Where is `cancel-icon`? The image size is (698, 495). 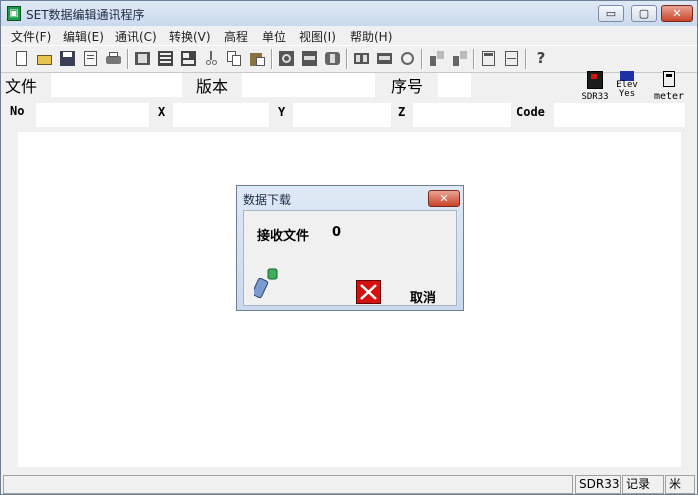
cancel-icon is located at coordinates (368, 292).